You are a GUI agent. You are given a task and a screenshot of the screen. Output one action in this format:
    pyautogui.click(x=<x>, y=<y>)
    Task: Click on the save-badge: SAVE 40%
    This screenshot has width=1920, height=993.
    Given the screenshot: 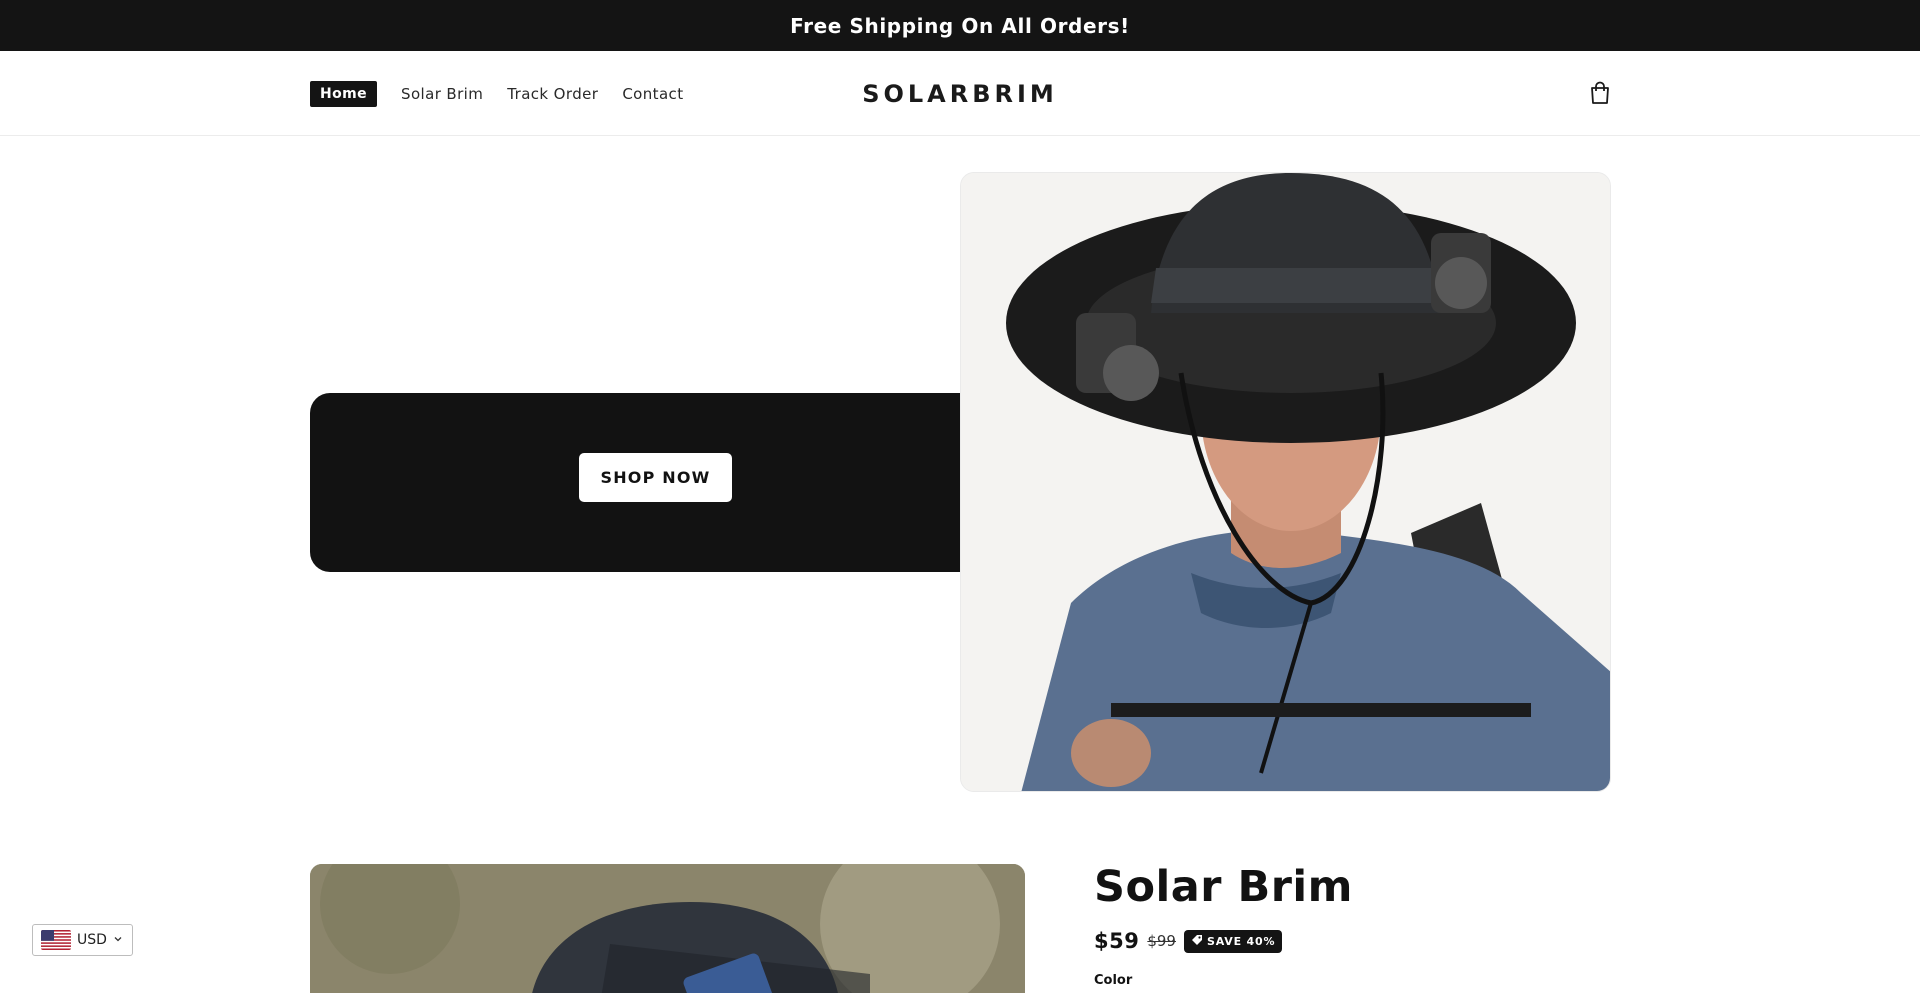 What is the action you would take?
    pyautogui.click(x=1233, y=941)
    